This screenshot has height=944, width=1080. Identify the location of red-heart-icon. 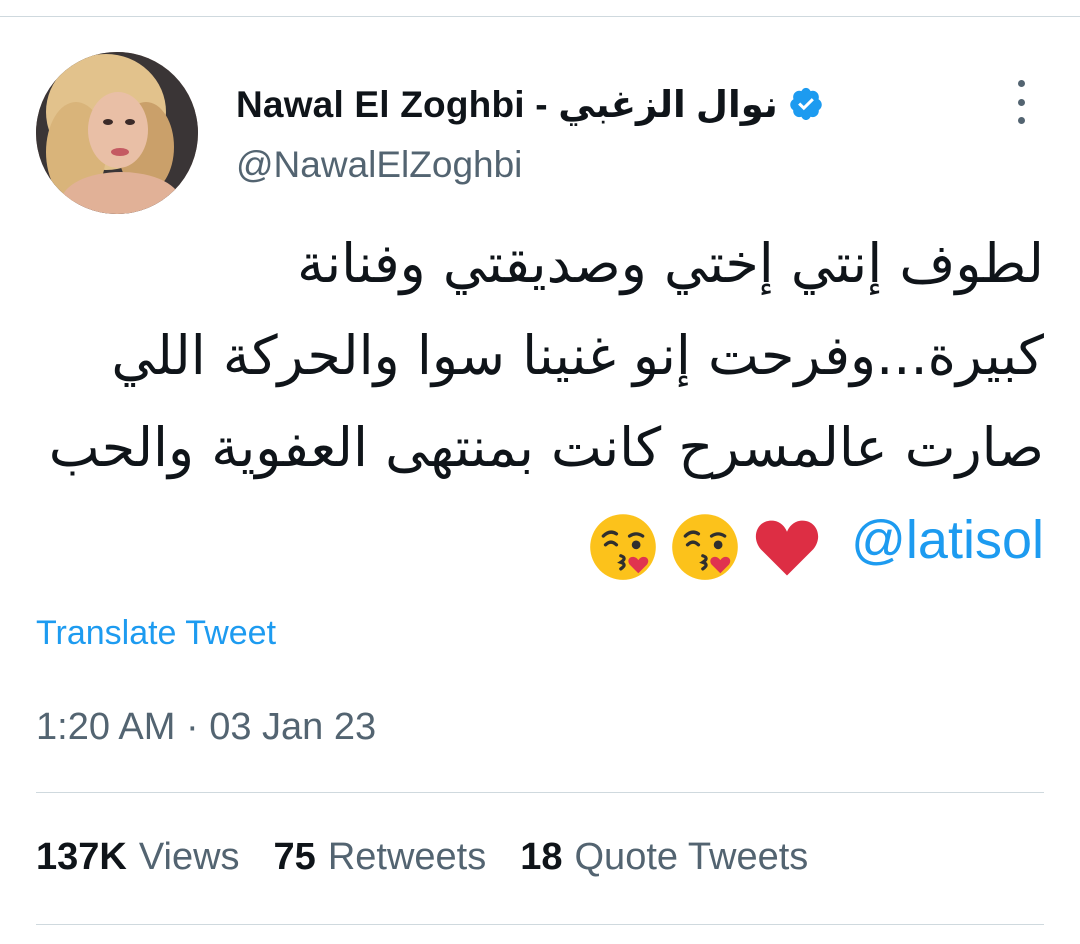
(787, 547).